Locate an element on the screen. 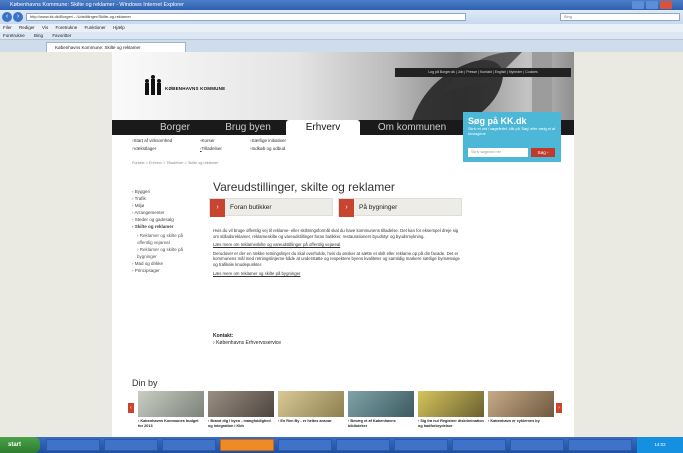 The image size is (683, 453). paa-bygninger-button: › På bygninger is located at coordinates (400, 207).